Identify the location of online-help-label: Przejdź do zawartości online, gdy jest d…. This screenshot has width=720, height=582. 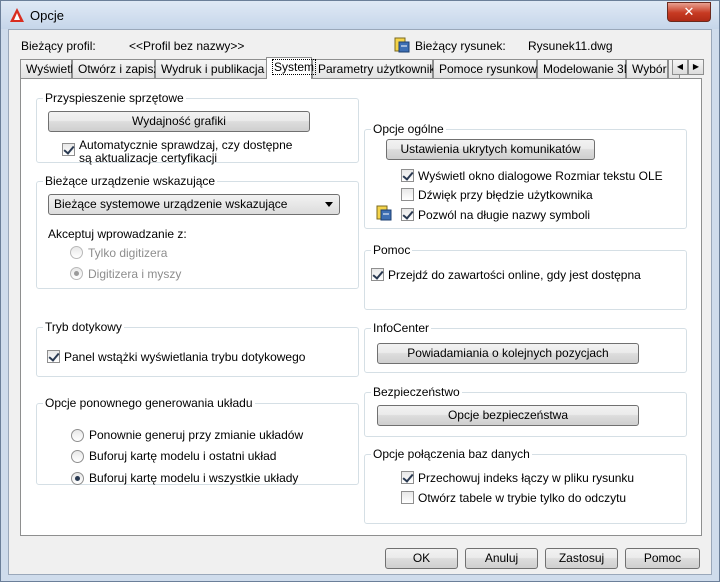
(514, 275).